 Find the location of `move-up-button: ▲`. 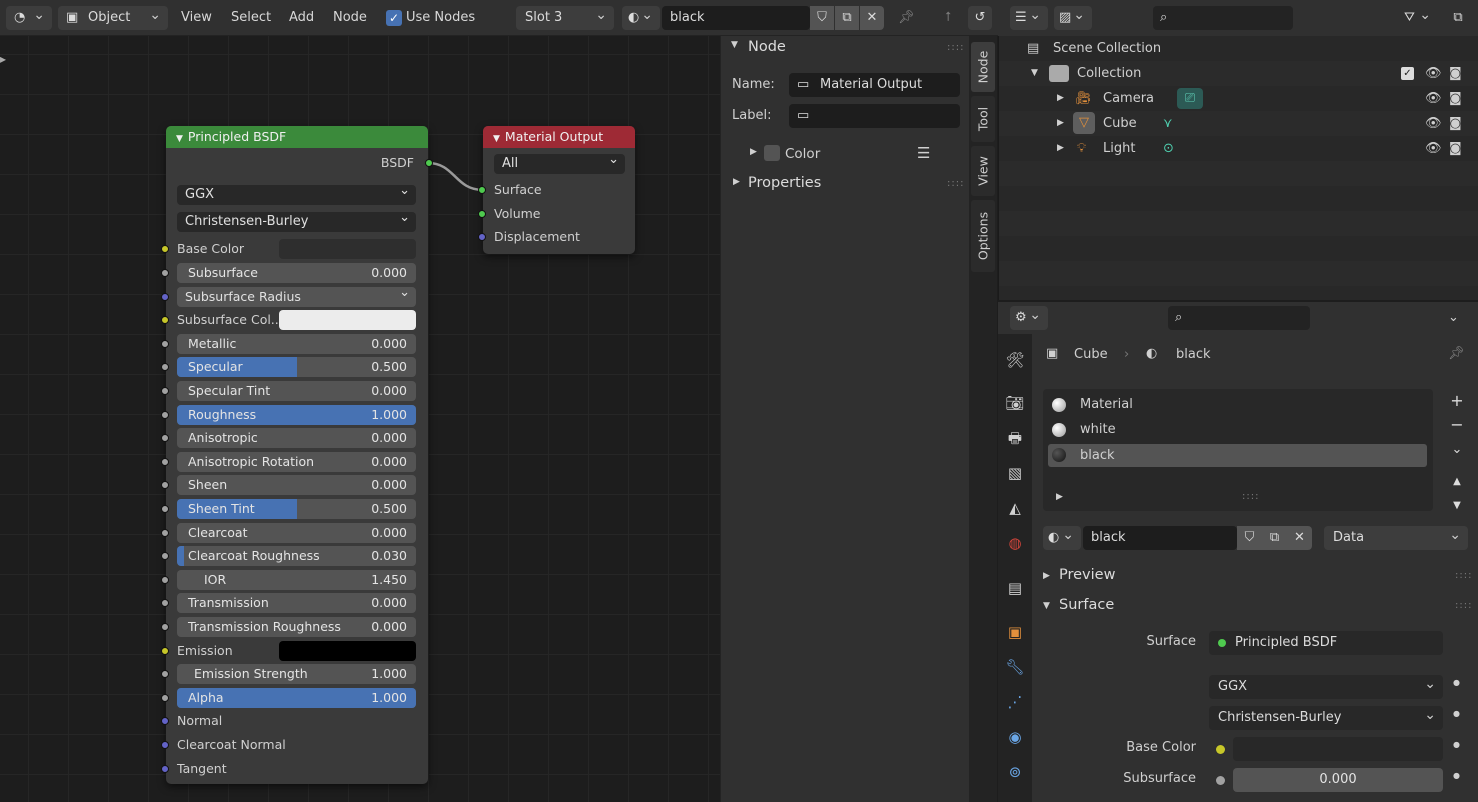

move-up-button: ▲ is located at coordinates (1457, 482).